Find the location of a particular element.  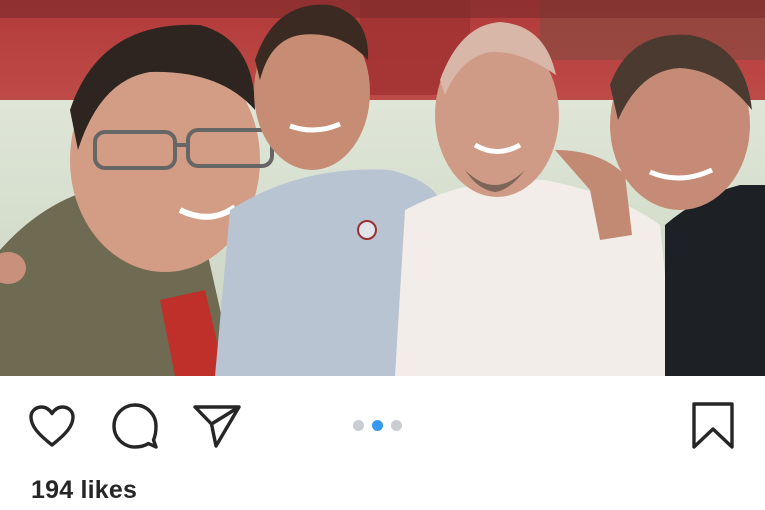

save-button is located at coordinates (713, 426).